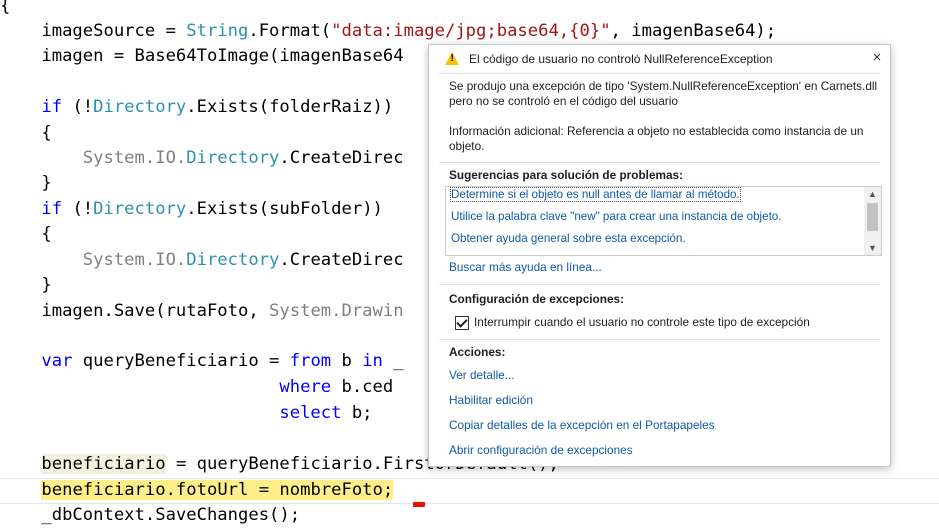  I want to click on code-line: where b.ced, so click(197, 387).